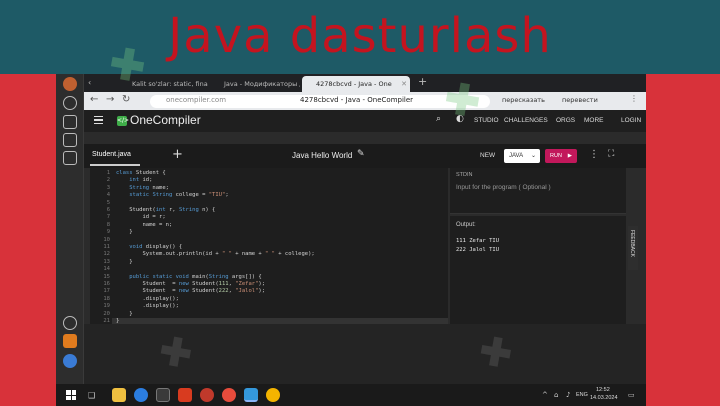 Image resolution: width=720 pixels, height=406 pixels. Describe the element at coordinates (108, 210) in the screenshot. I see `line-number: 6` at that location.